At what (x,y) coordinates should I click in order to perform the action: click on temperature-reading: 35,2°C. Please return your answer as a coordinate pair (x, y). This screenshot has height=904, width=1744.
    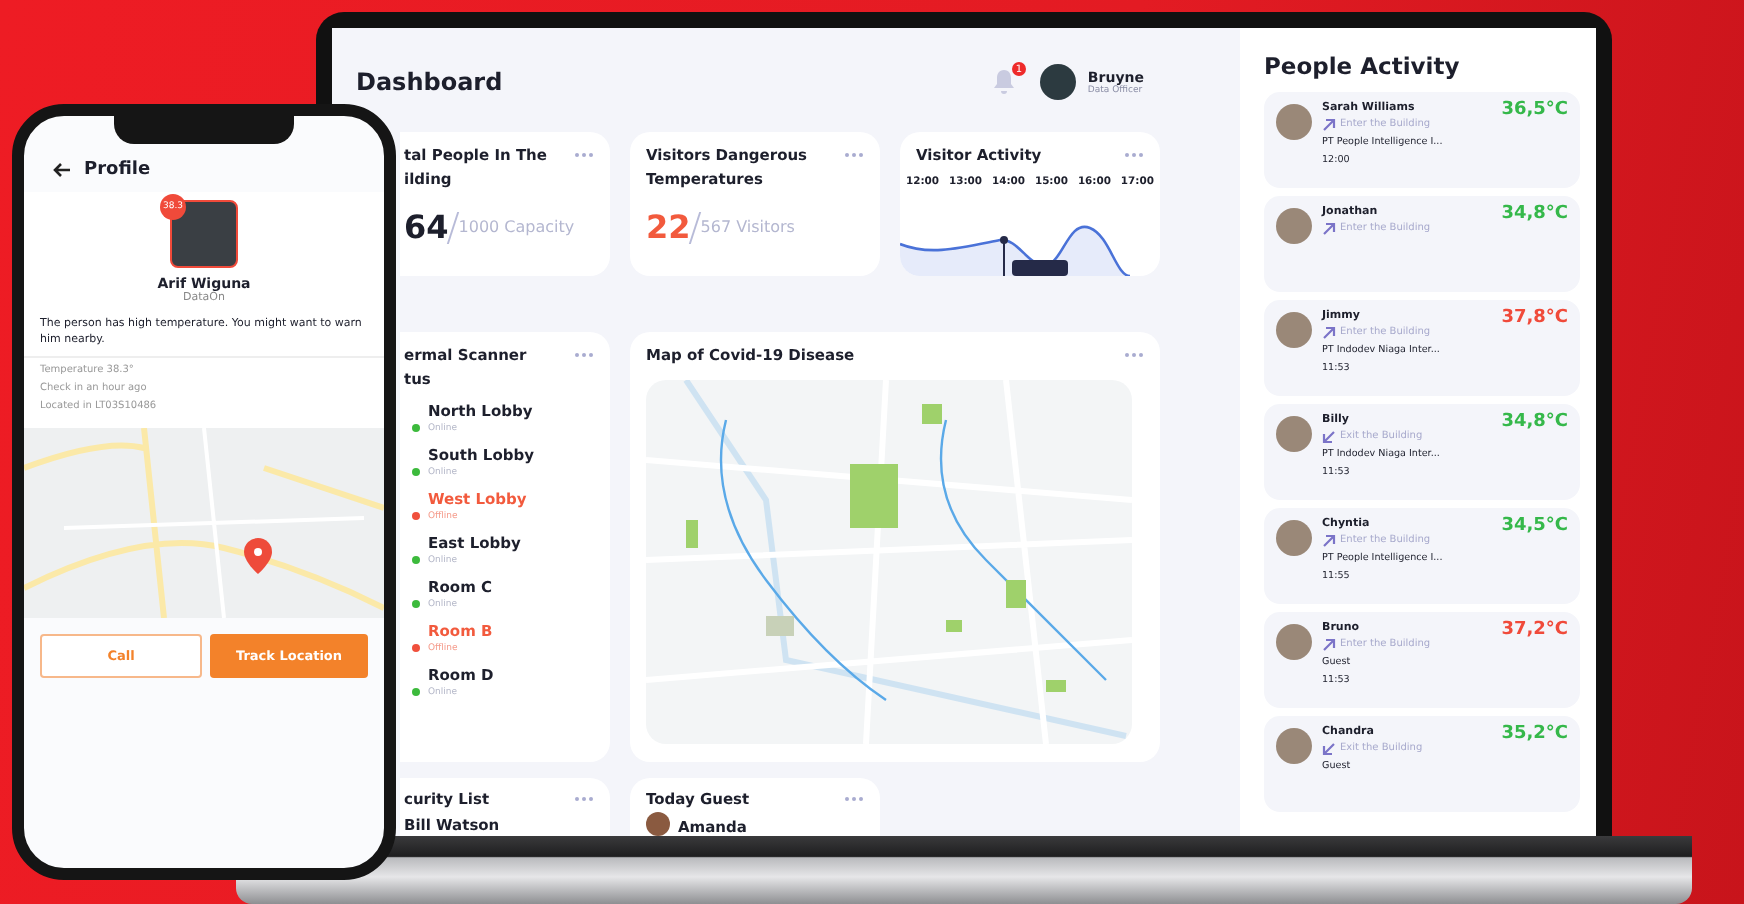
    Looking at the image, I should click on (1534, 734).